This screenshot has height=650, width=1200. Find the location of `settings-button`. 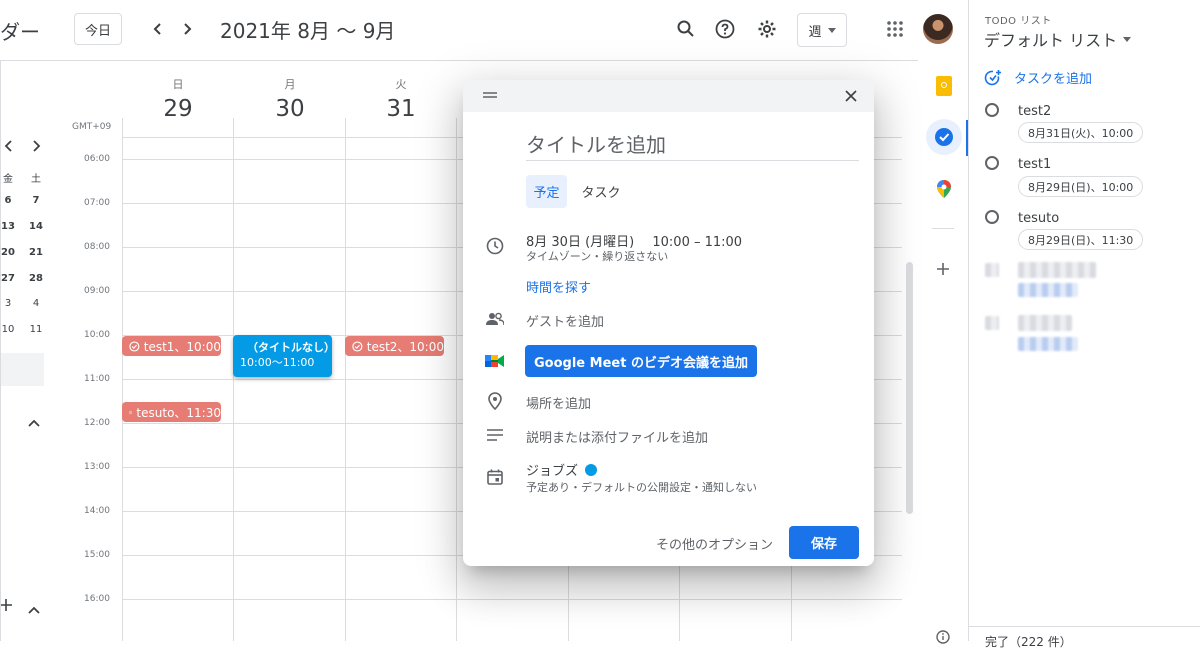

settings-button is located at coordinates (767, 29).